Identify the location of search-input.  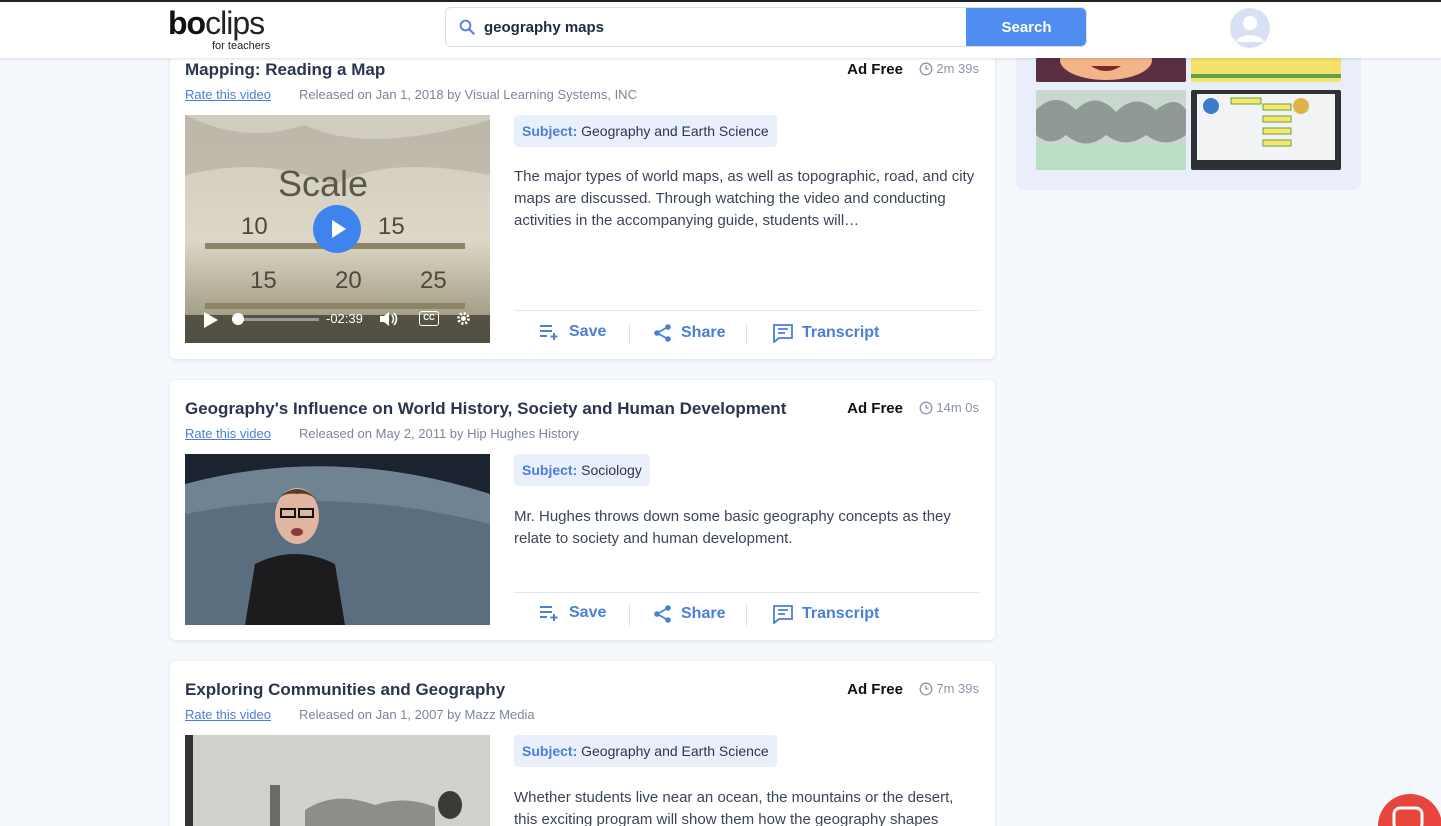
(744, 27).